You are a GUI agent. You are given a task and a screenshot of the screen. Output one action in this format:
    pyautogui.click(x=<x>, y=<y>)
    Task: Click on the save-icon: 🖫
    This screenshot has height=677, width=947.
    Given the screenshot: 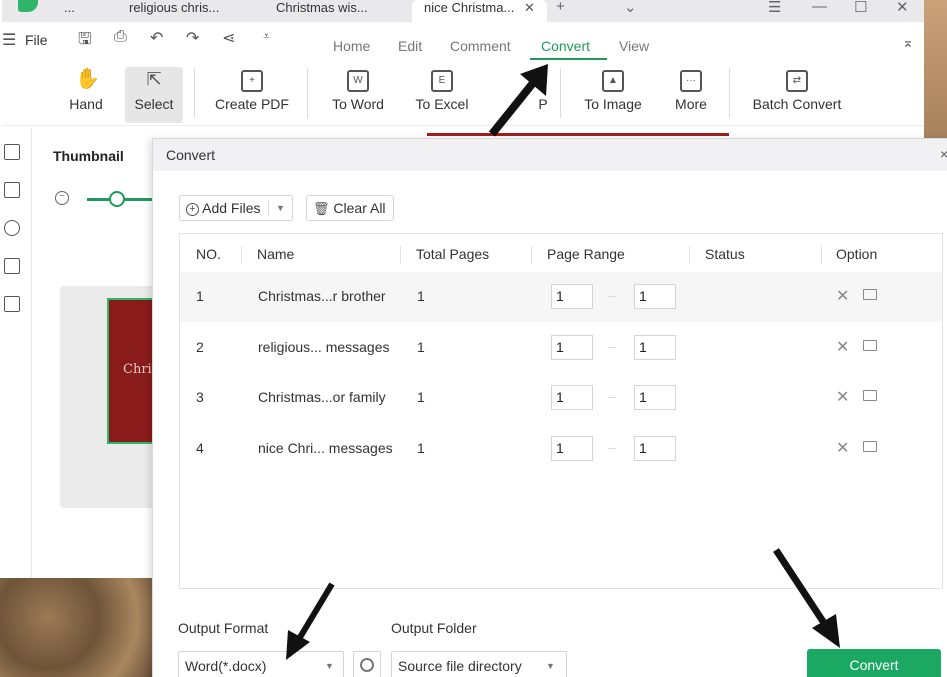 What is the action you would take?
    pyautogui.click(x=85, y=41)
    